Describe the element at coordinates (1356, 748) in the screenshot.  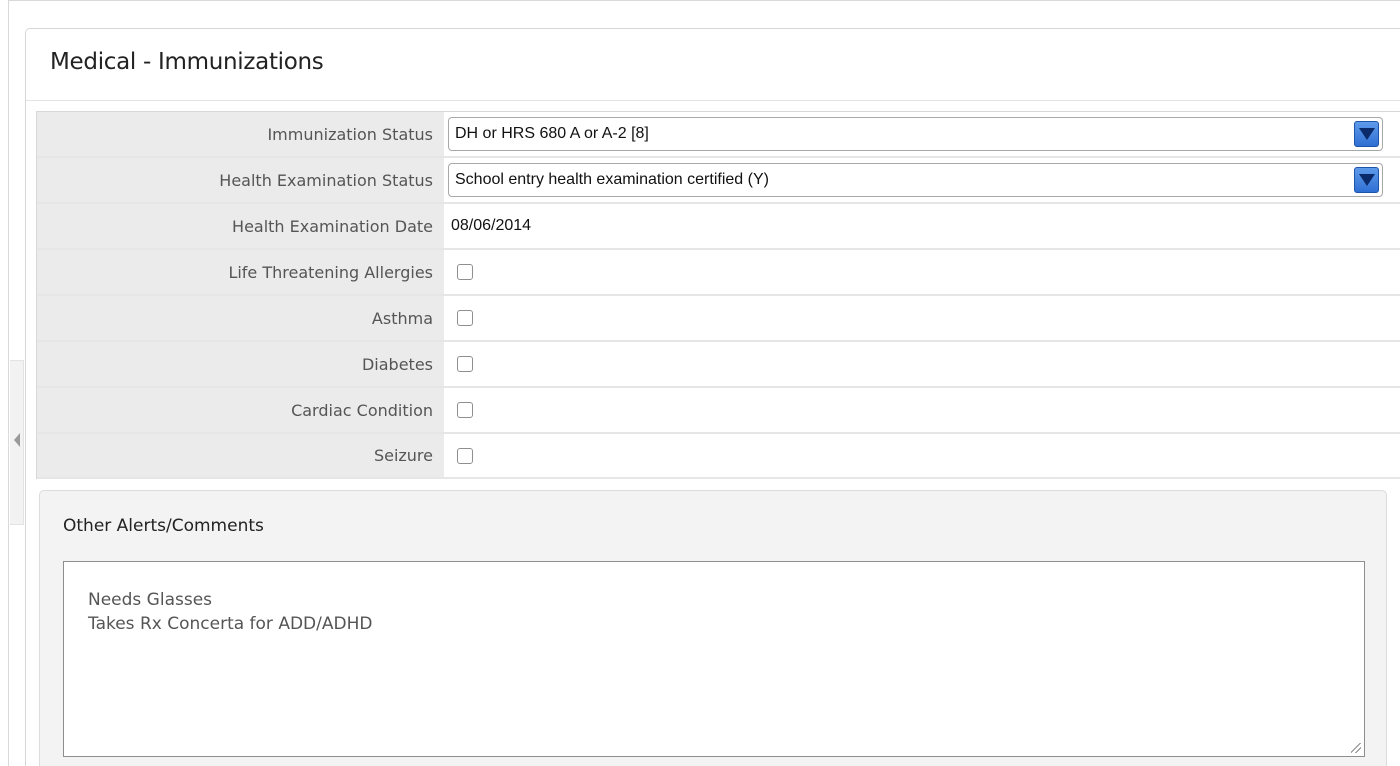
I see `resize-grip-icon` at that location.